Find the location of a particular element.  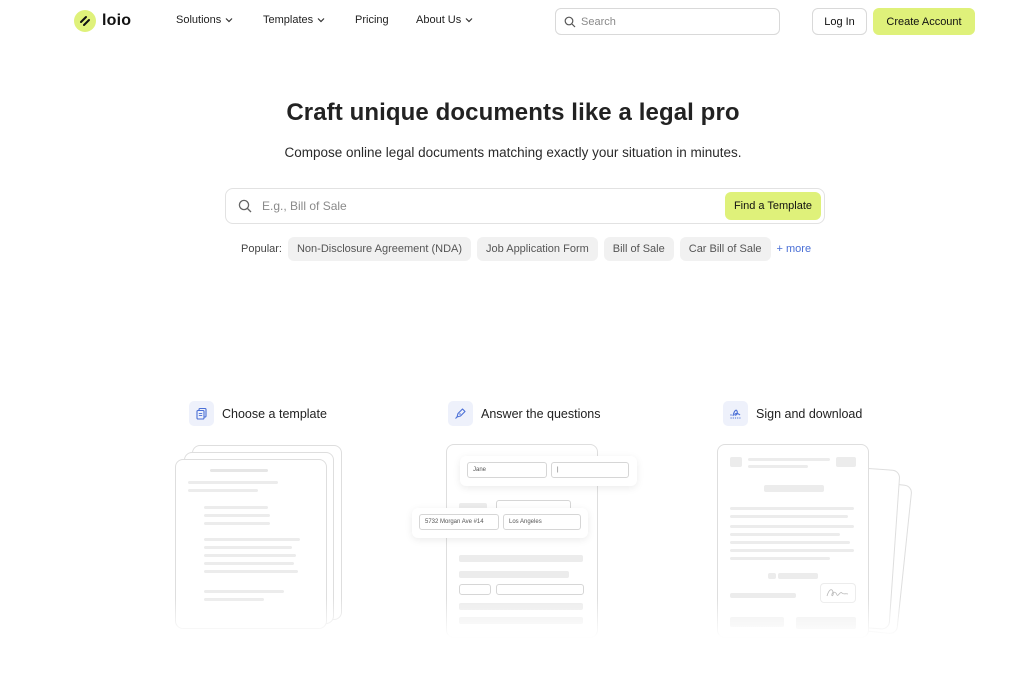

document-copy-icon is located at coordinates (201, 413).